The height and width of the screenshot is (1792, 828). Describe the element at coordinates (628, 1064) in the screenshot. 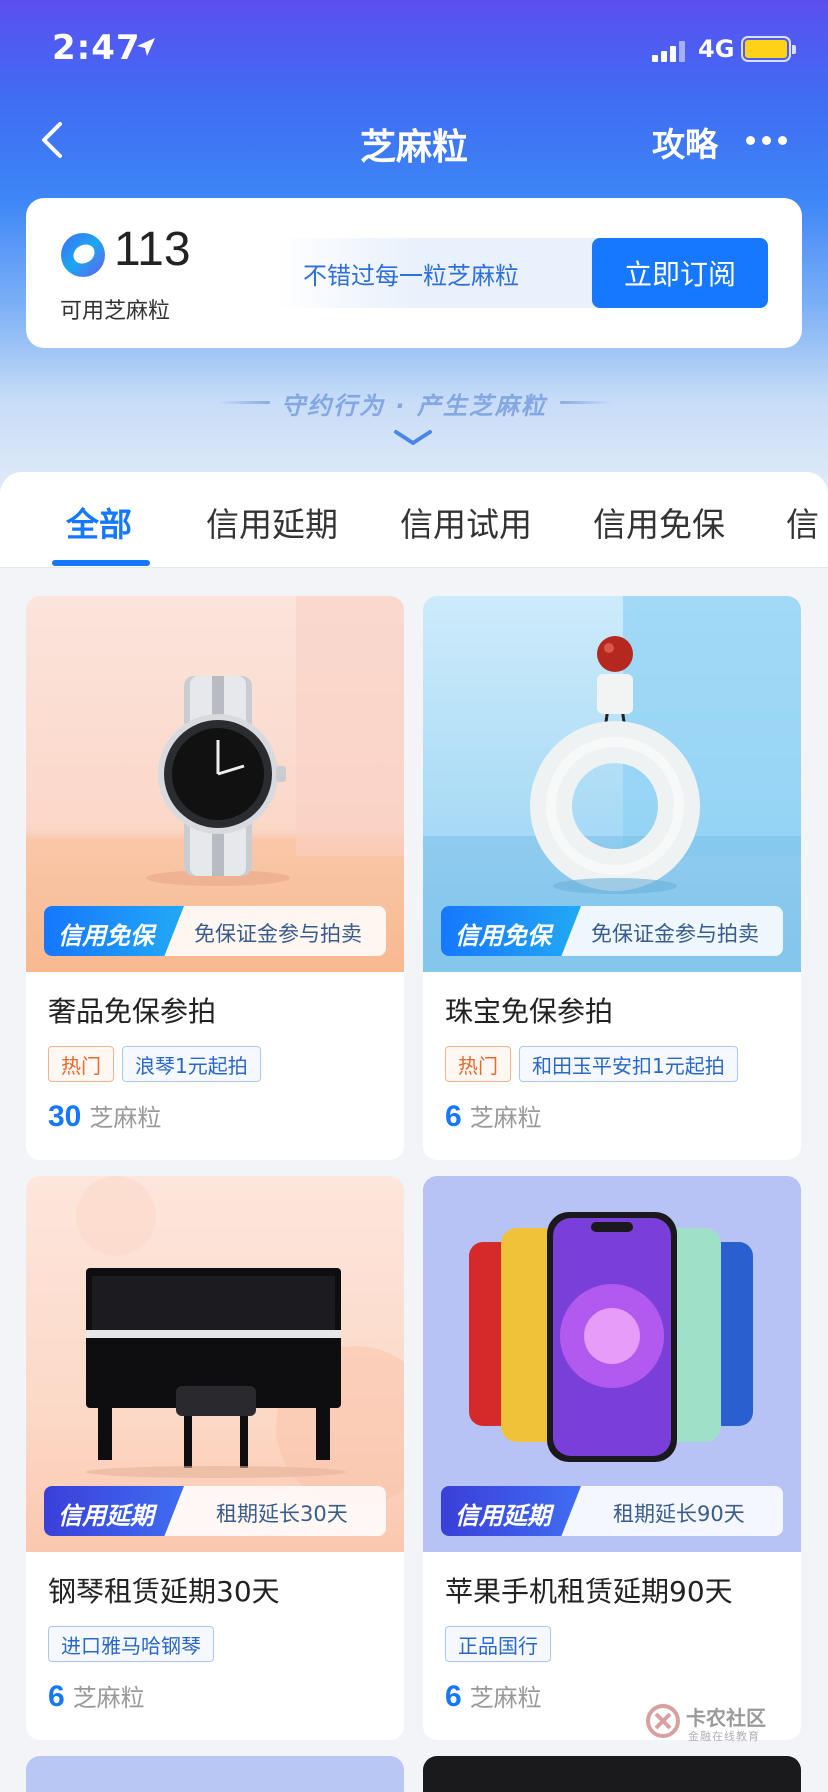

I see `feature-chip: 和田玉平安扣1元起拍` at that location.